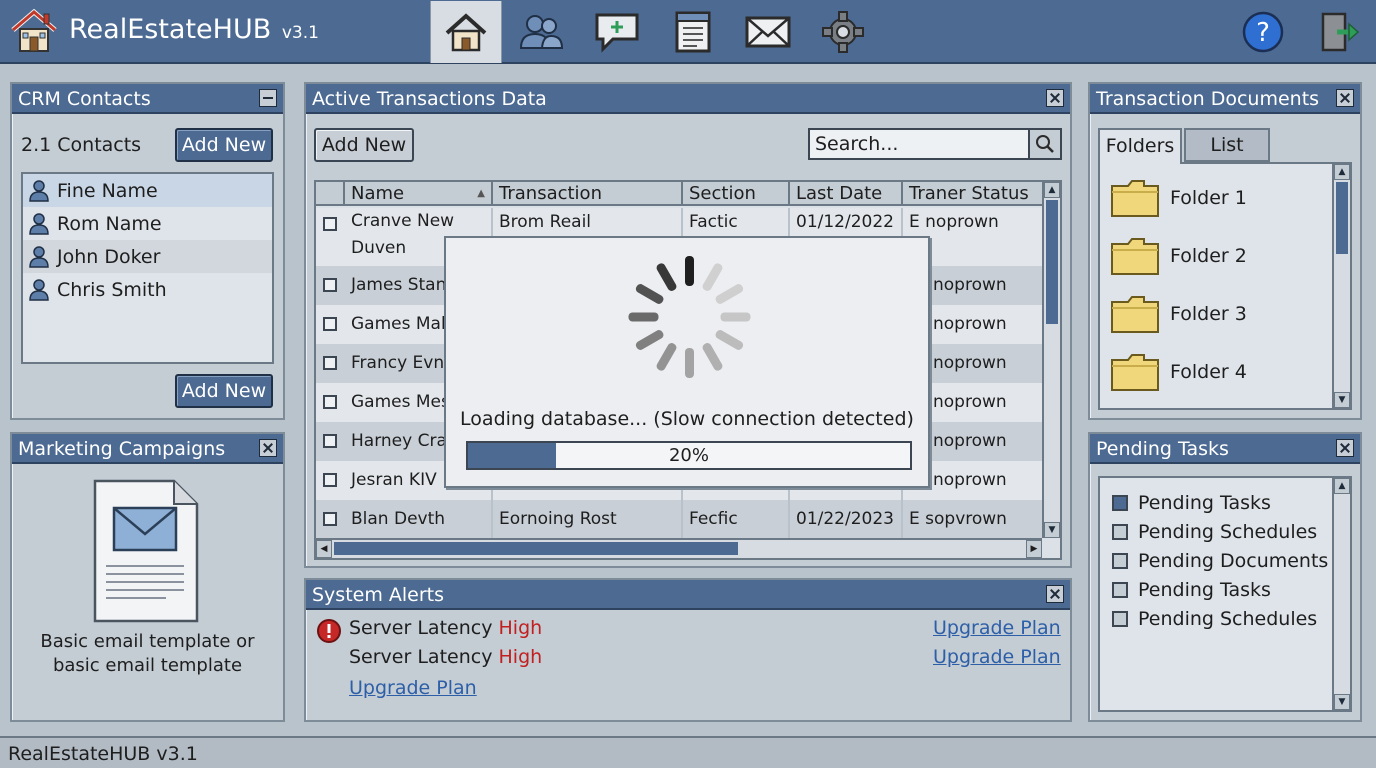 Image resolution: width=1376 pixels, height=768 pixels. What do you see at coordinates (1178, 198) in the screenshot?
I see `folder-item: Folder 1` at bounding box center [1178, 198].